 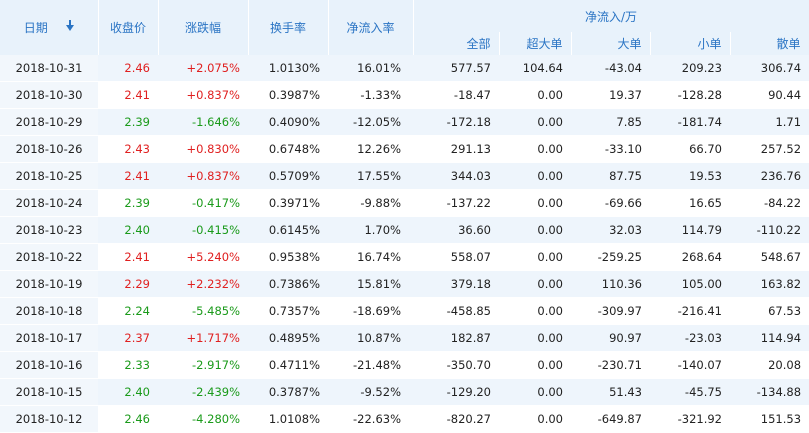 I want to click on cell-change: -0.415%, so click(x=203, y=230).